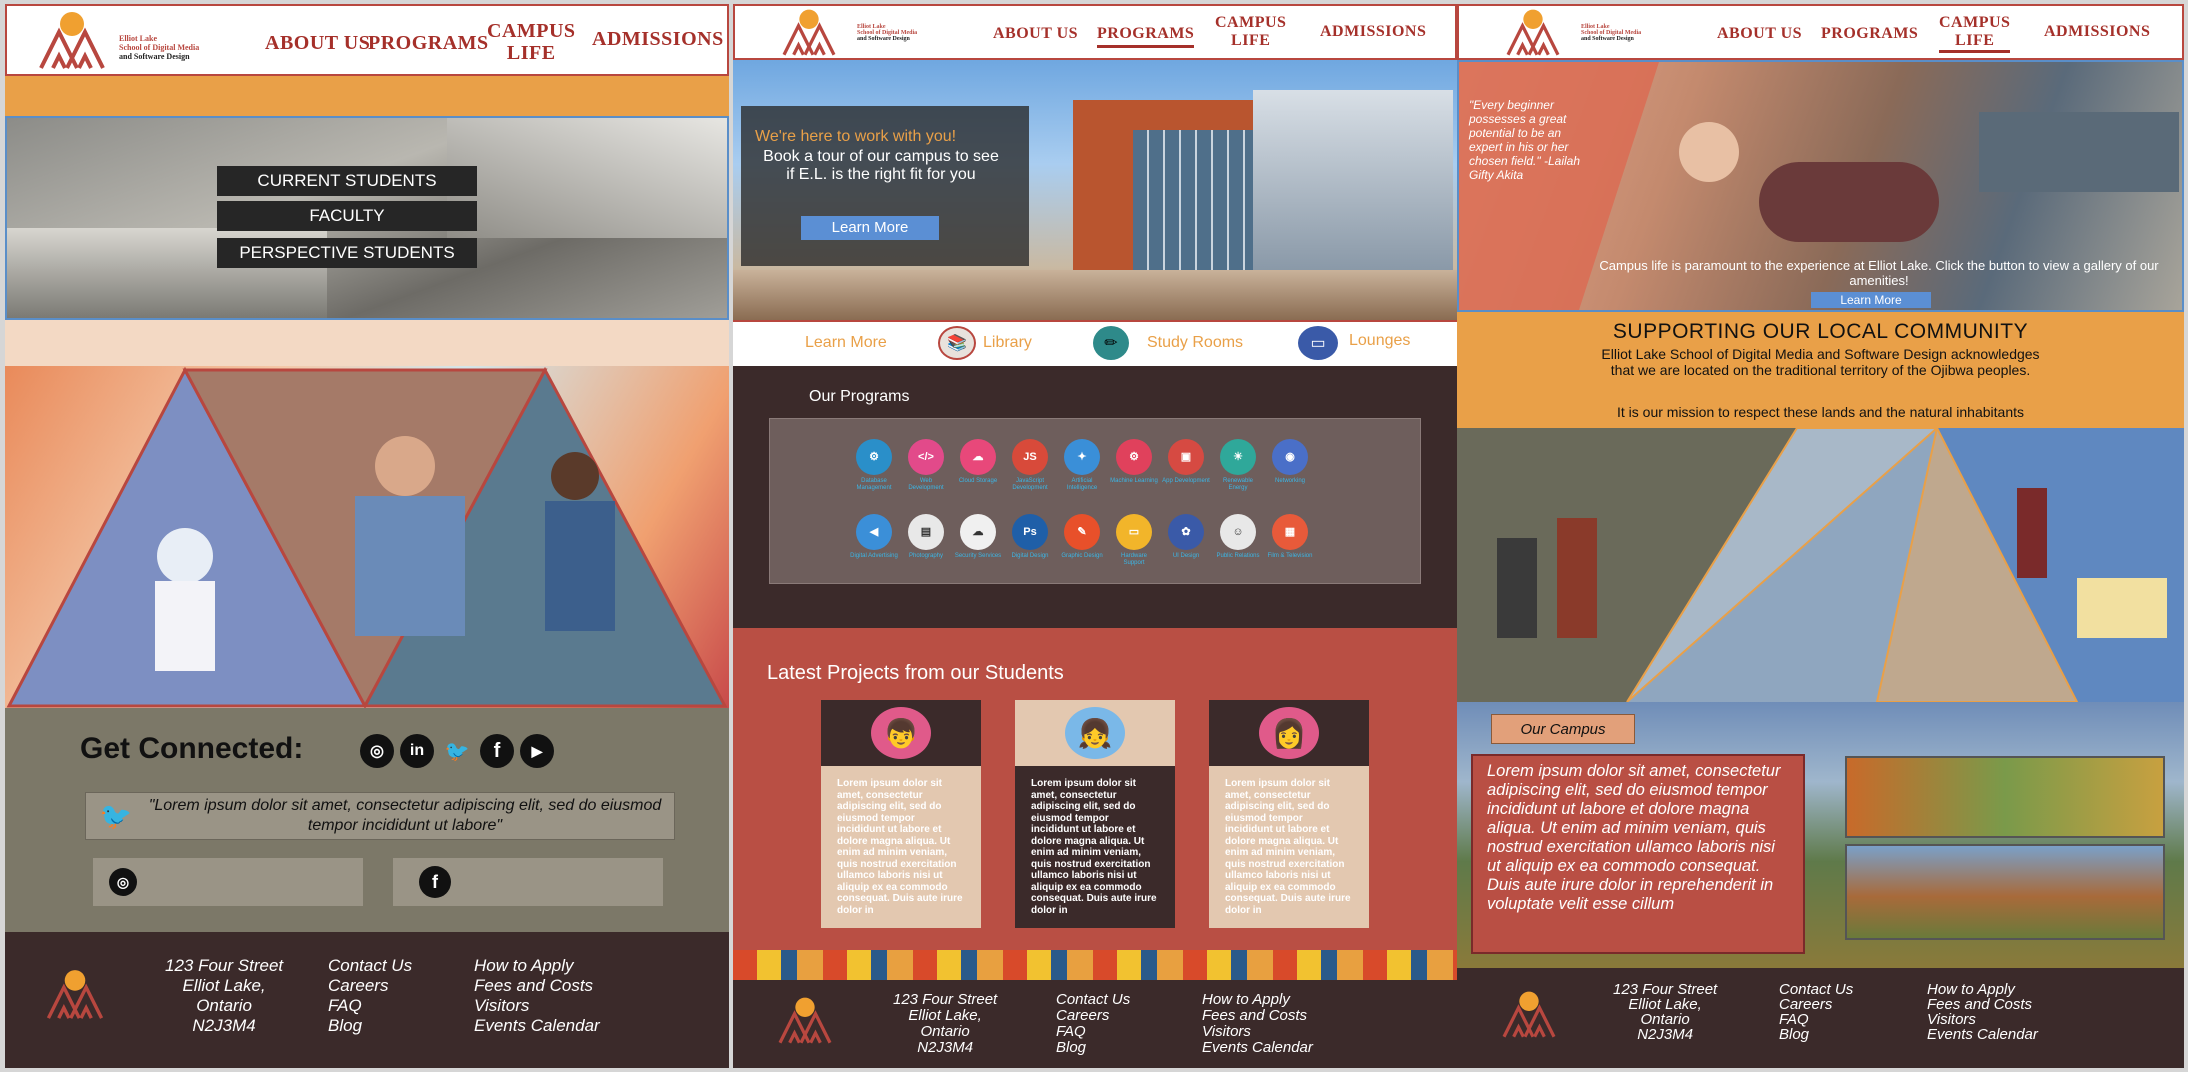 Image resolution: width=2188 pixels, height=1072 pixels. What do you see at coordinates (417, 751) in the screenshot?
I see `linkedin-icon: in` at bounding box center [417, 751].